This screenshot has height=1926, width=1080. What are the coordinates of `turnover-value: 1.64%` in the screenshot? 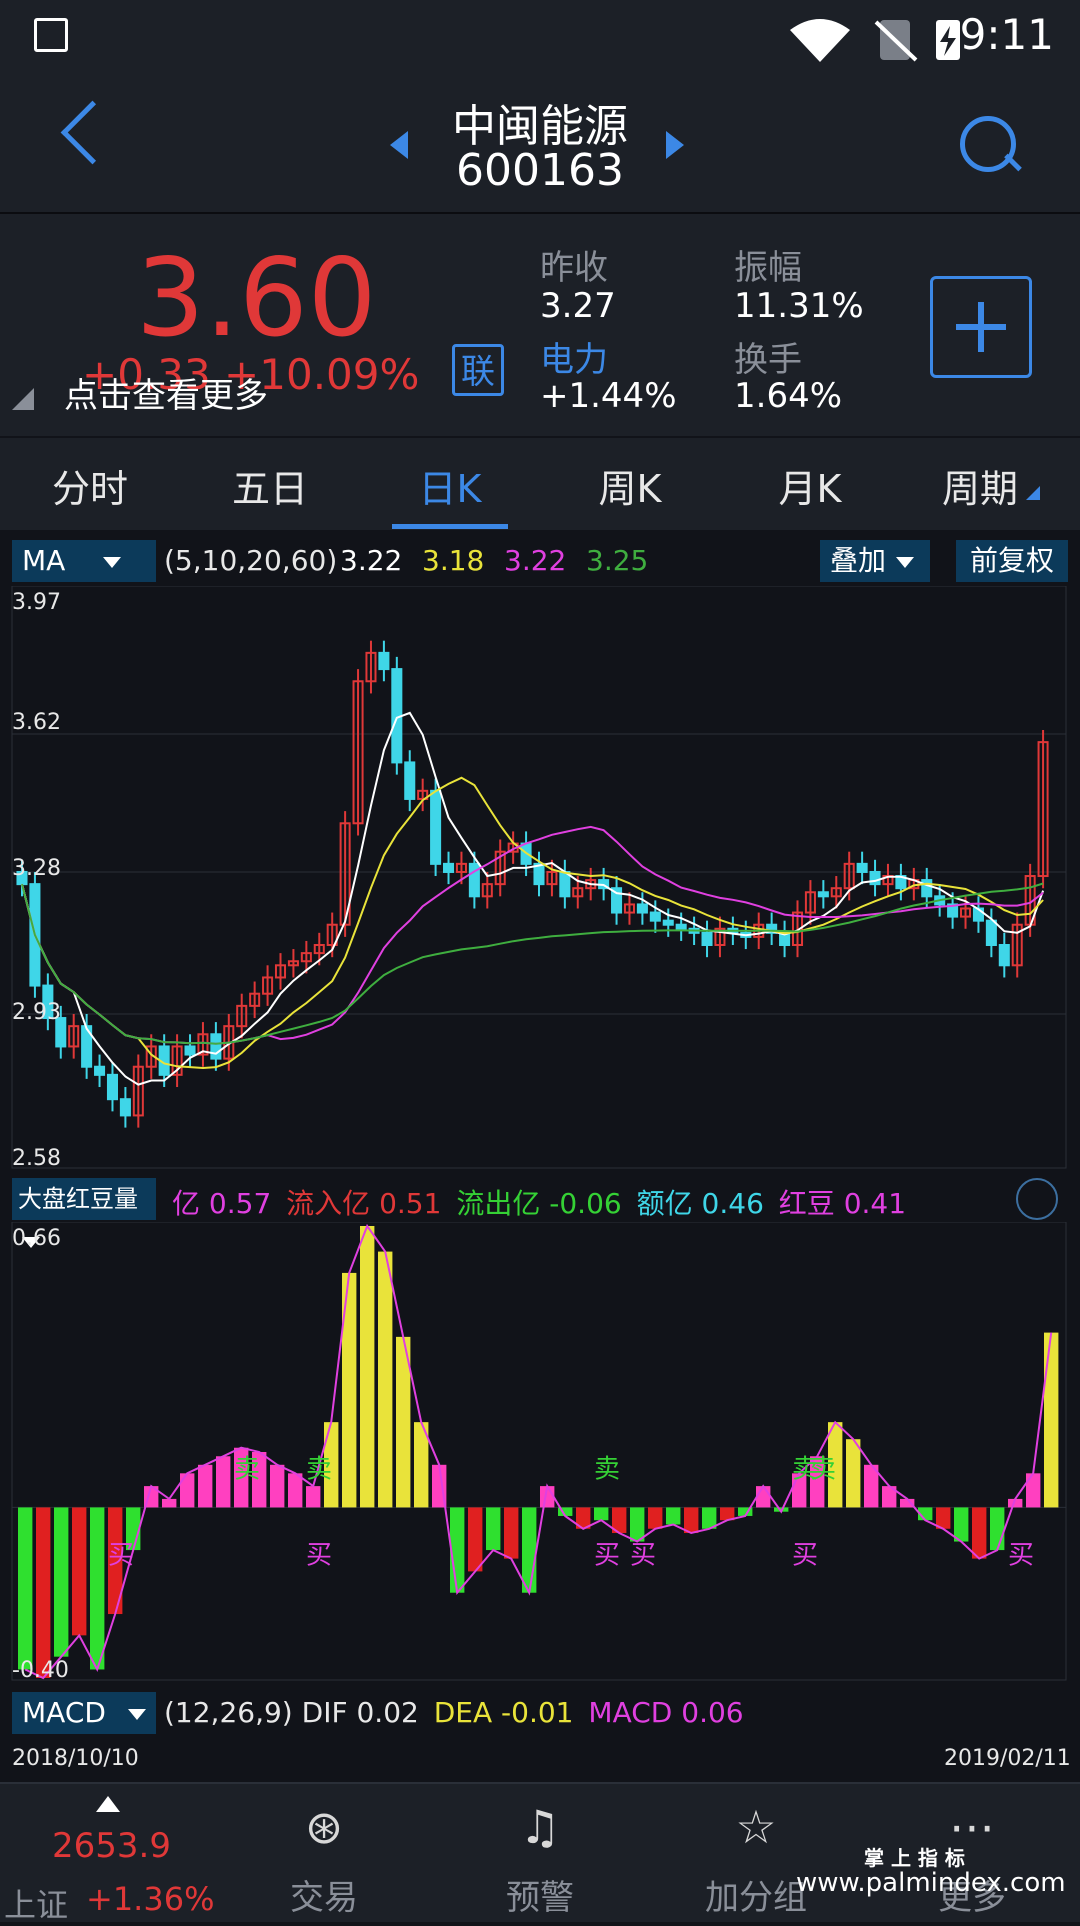 It's located at (788, 396).